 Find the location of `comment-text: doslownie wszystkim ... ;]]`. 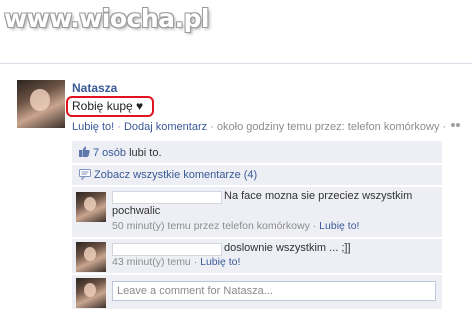

comment-text: doslownie wszystkim ... ;]] is located at coordinates (287, 248).